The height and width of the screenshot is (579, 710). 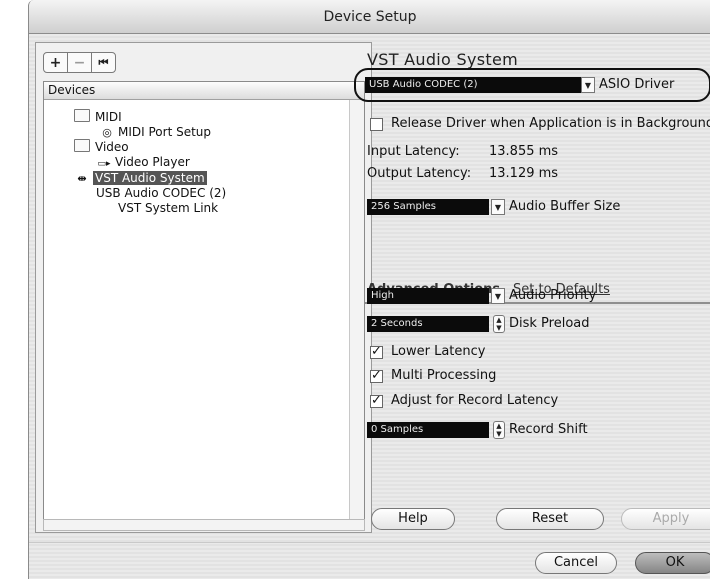 What do you see at coordinates (524, 173) in the screenshot?
I see `output-latency-value: 13.129 ms` at bounding box center [524, 173].